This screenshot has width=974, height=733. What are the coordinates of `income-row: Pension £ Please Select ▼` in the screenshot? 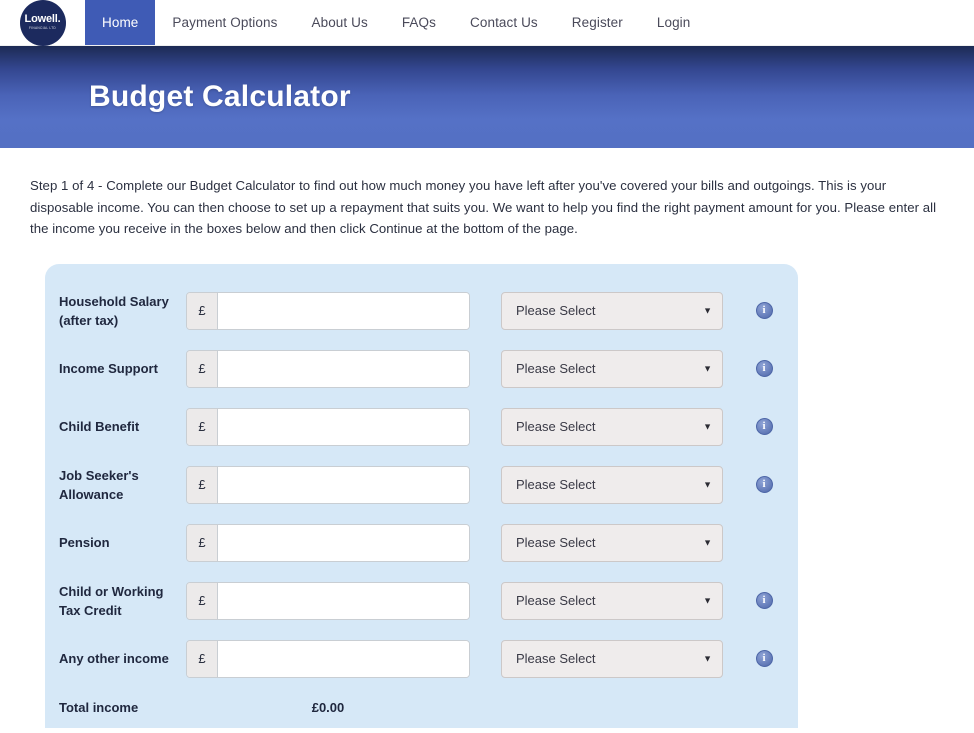 It's located at (421, 543).